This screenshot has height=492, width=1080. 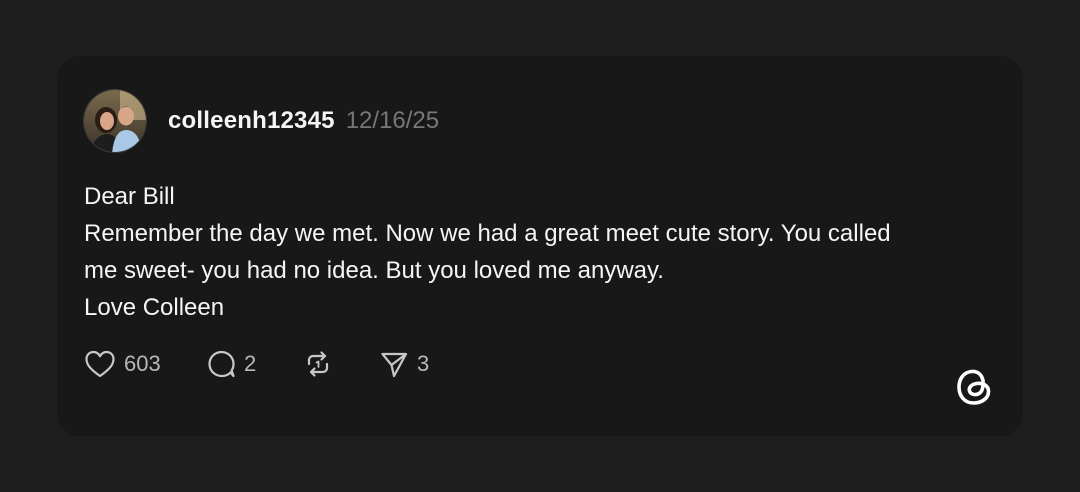 I want to click on action-bar: 603 2 3, so click(x=256, y=364).